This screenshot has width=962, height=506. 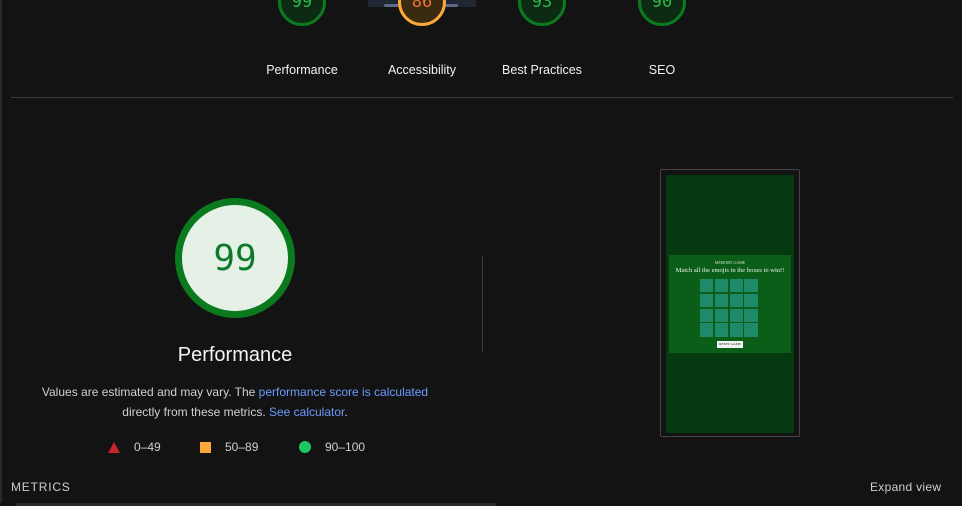 I want to click on category-title: Performance, so click(x=235, y=355).